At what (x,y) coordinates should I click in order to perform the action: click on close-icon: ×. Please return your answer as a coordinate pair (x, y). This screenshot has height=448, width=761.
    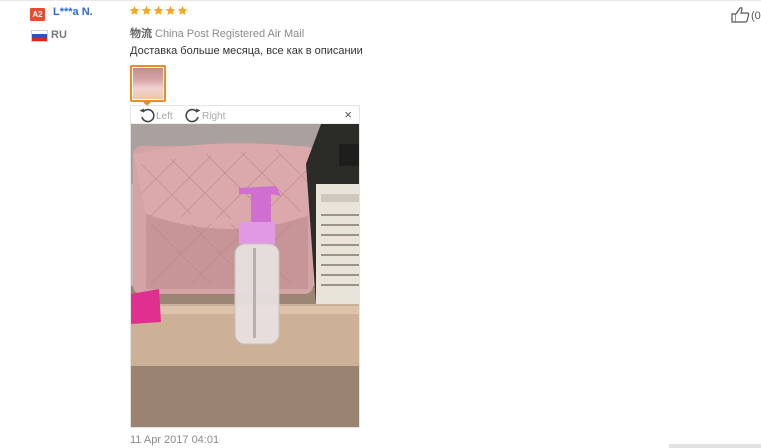
    Looking at the image, I should click on (348, 114).